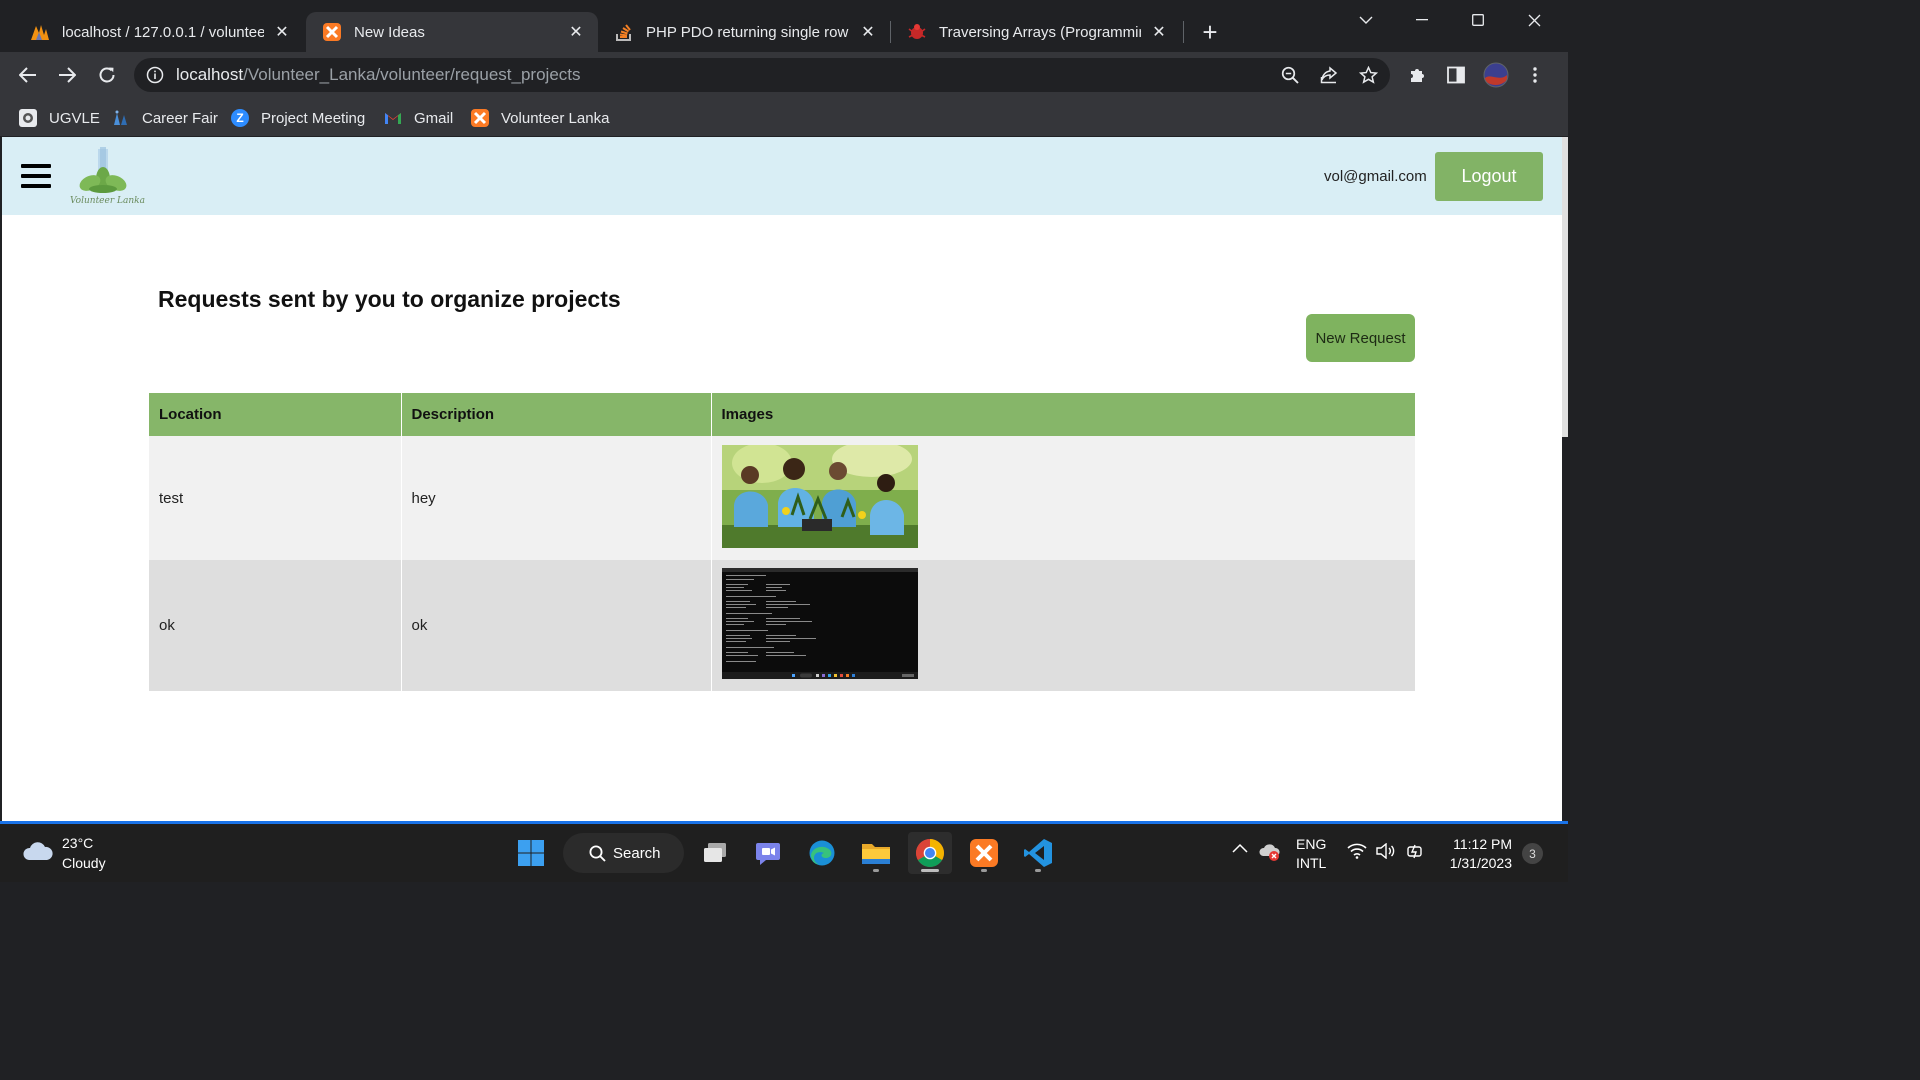 This screenshot has width=1920, height=1080. Describe the element at coordinates (1329, 75) in the screenshot. I see `share-icon` at that location.